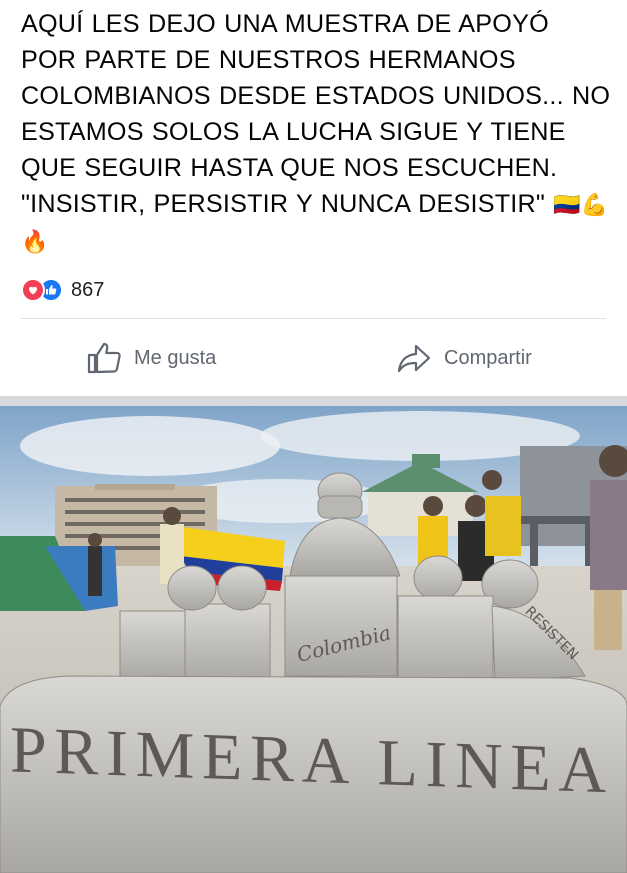 The image size is (627, 873). Describe the element at coordinates (313, 318) in the screenshot. I see `divider` at that location.